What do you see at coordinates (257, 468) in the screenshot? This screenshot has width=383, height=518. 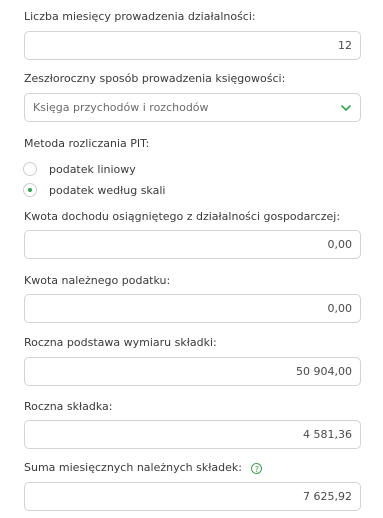 I see `help-icon: ?` at bounding box center [257, 468].